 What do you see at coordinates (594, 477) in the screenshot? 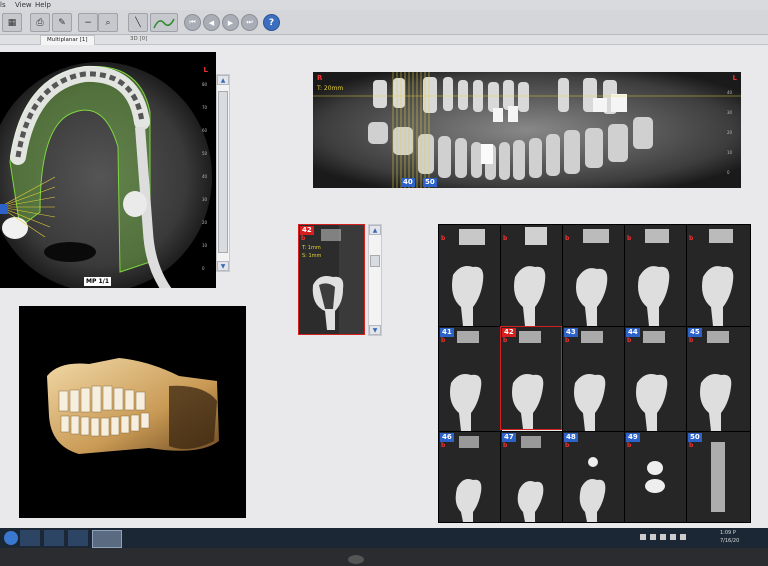
I see `cross-section-cell: 48 b` at bounding box center [594, 477].